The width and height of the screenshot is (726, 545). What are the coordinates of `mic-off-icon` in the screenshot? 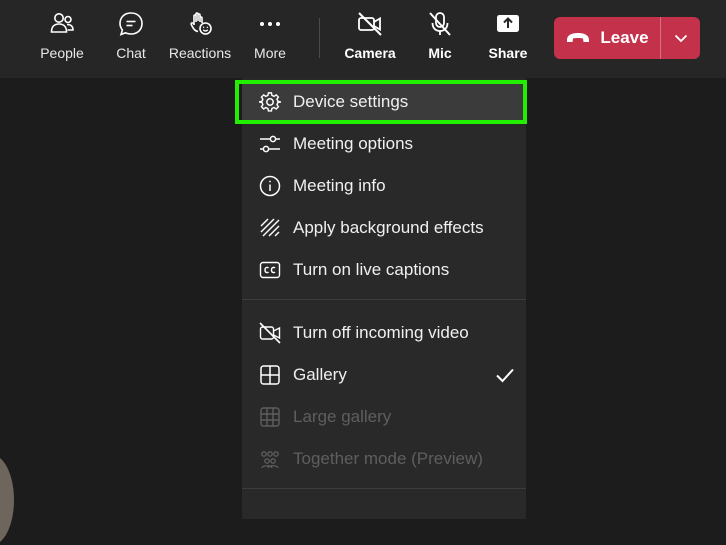 It's located at (440, 24).